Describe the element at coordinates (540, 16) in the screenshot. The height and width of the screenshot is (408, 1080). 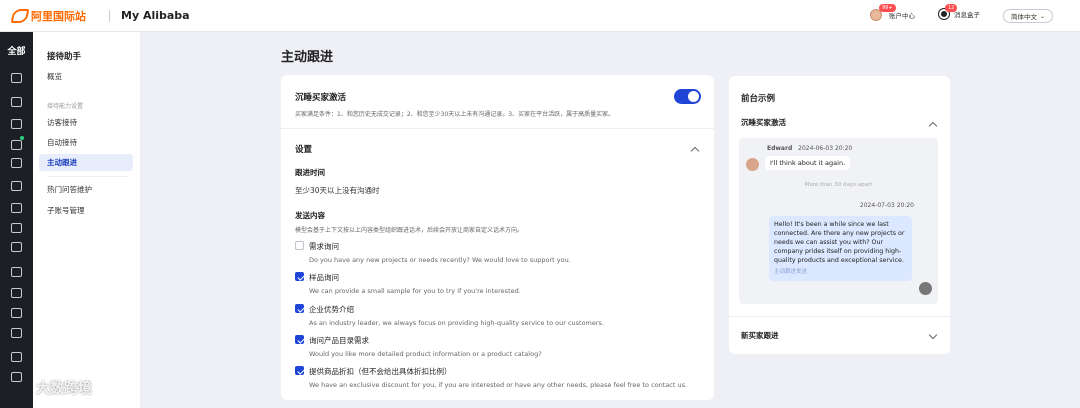
I see `top-bar: 阿里国际站 My Alibaba 99+ 账户中心 12 消息盒子 简体中文 ⌄` at that location.